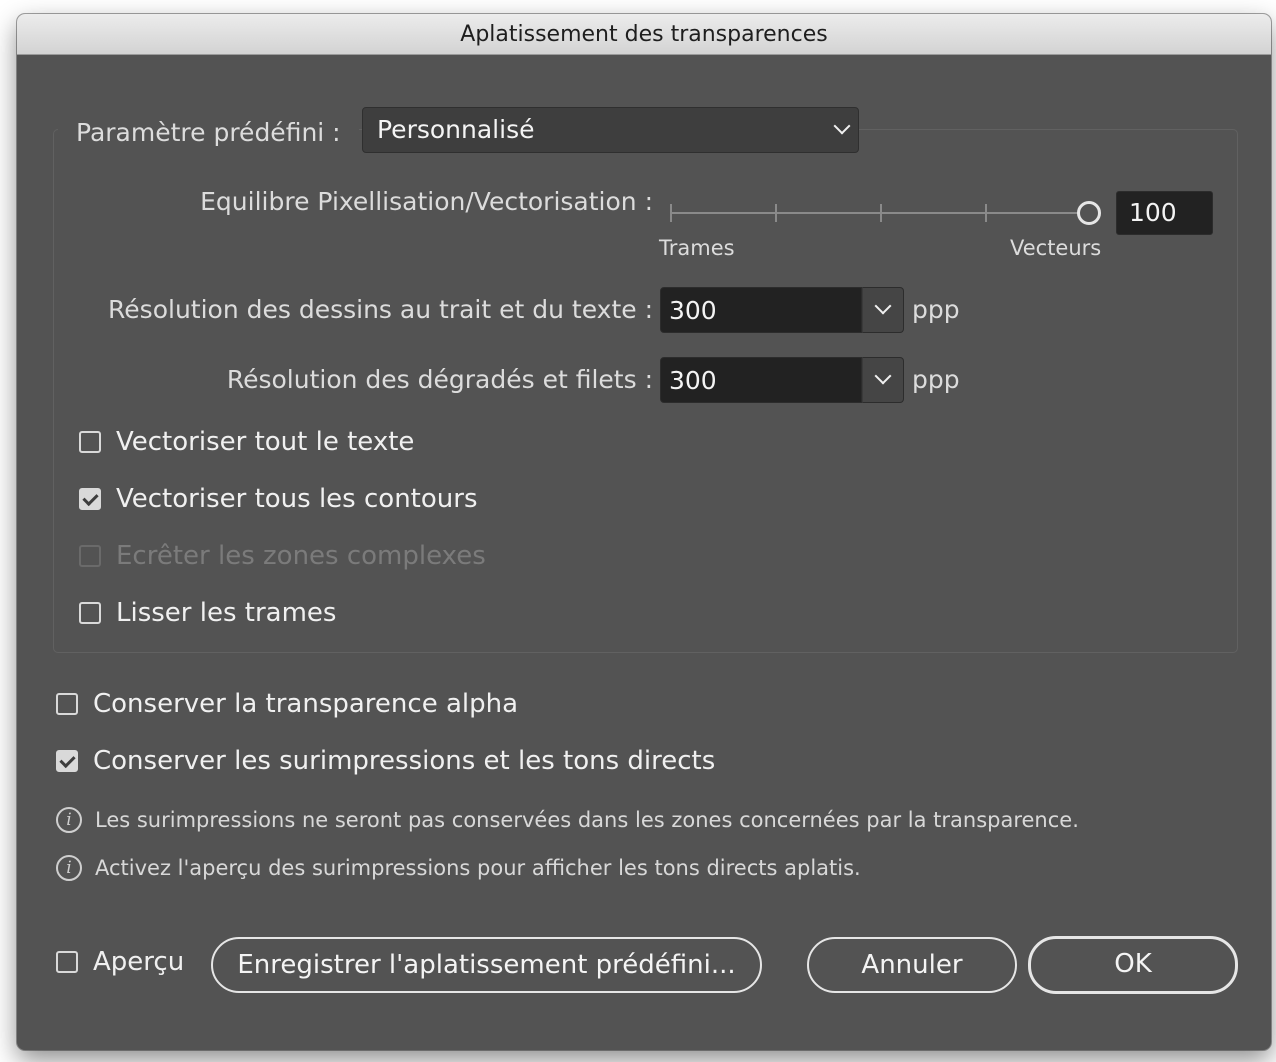 The image size is (1276, 1062). What do you see at coordinates (90, 442) in the screenshot?
I see `outline-text-checkbox` at bounding box center [90, 442].